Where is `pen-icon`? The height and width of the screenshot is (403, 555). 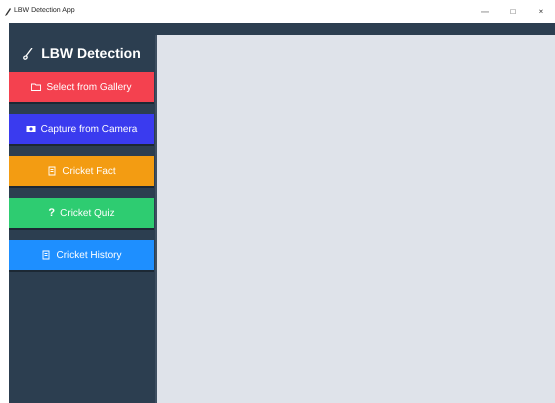
pen-icon is located at coordinates (28, 54).